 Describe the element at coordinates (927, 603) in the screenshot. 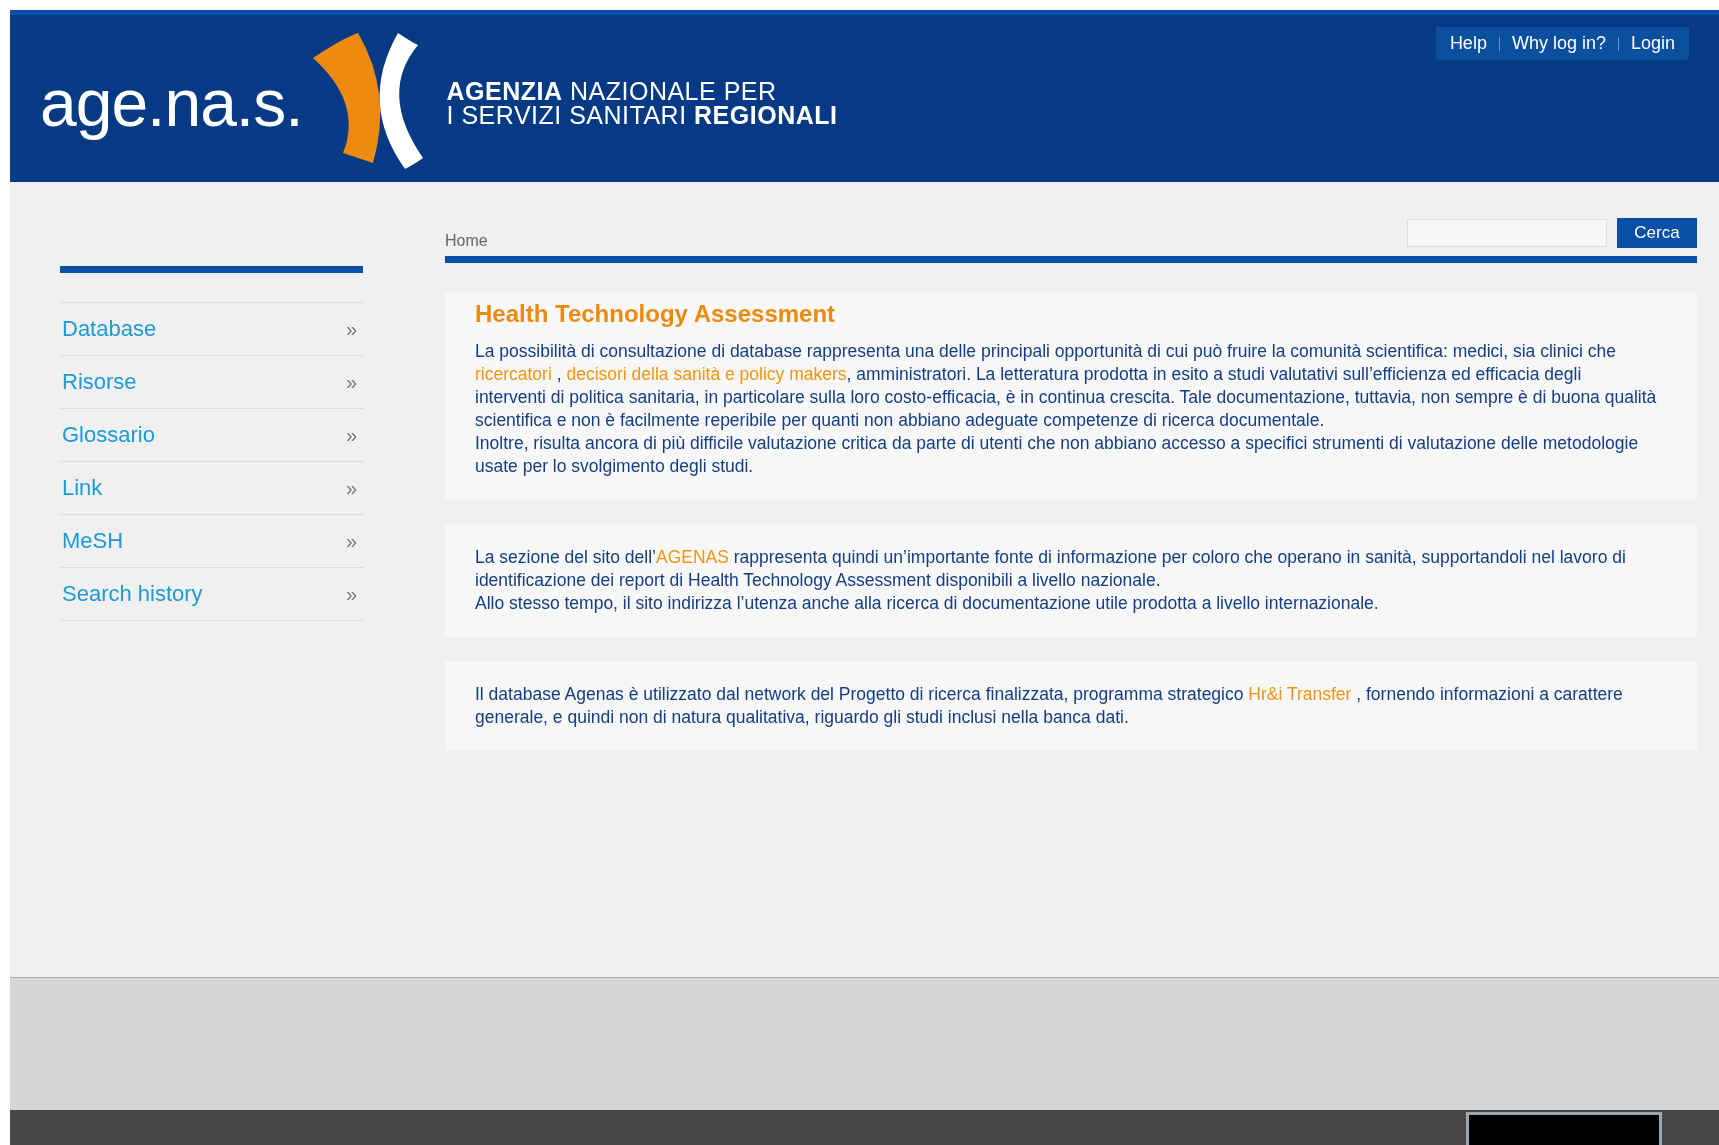

I see `paragraph: Allo stesso tempo, il sito indirizza l’utenza anche alla ricerca di documentazione utile prodotta a livello internazionale.` at that location.